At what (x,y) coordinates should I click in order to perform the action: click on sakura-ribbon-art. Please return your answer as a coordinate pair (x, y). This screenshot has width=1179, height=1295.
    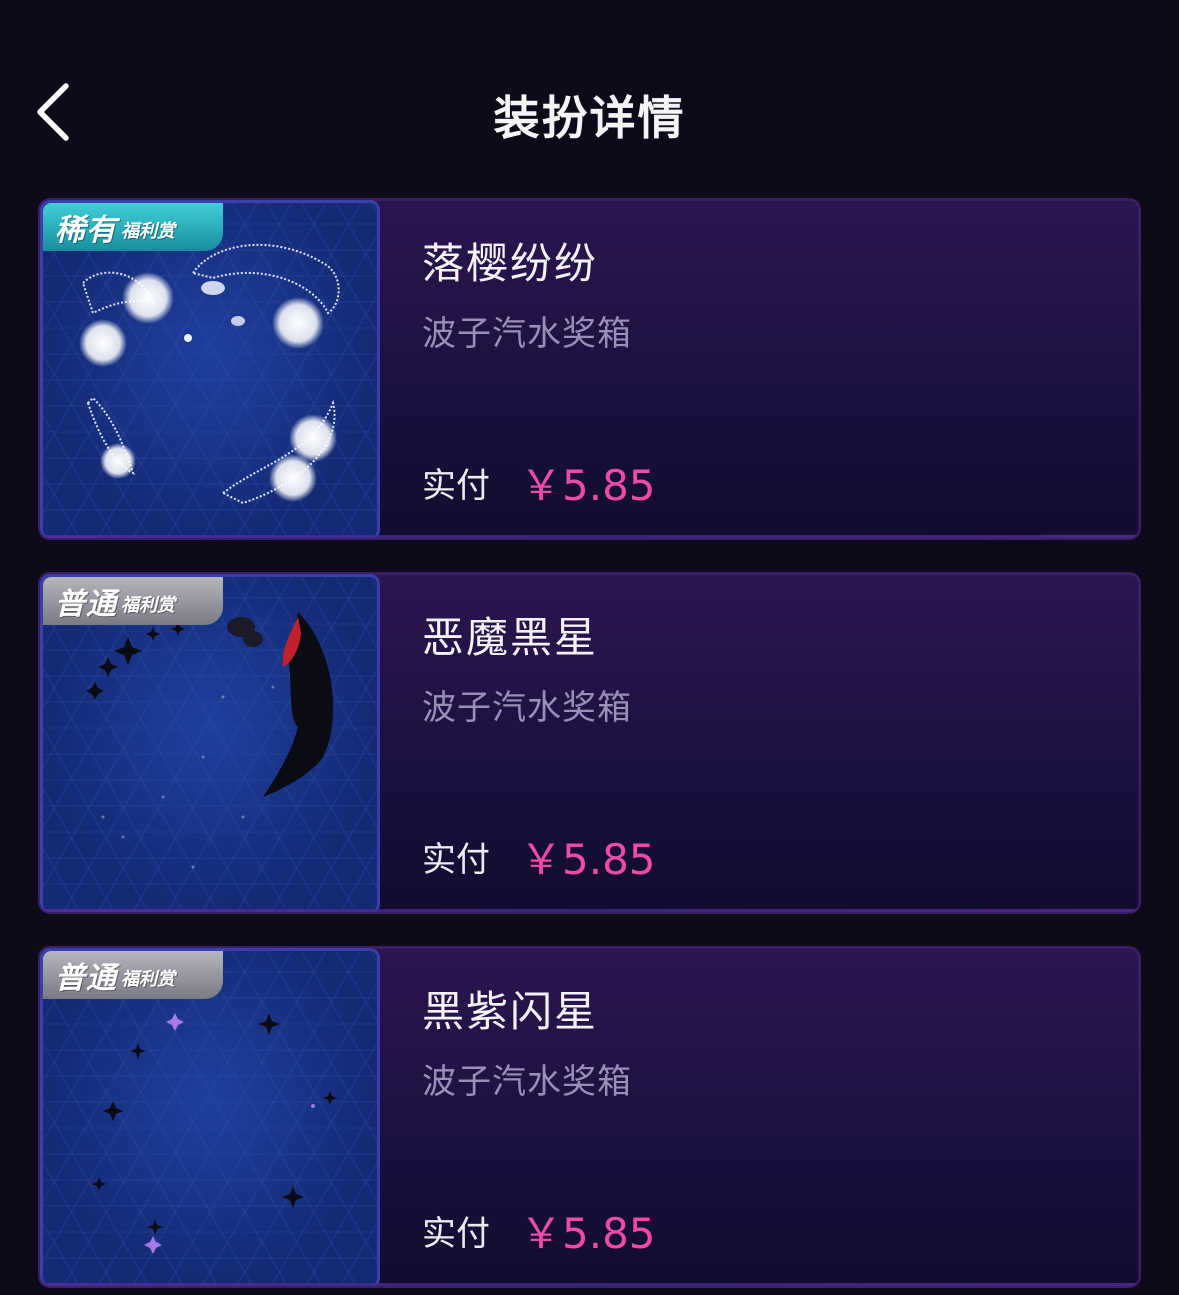
    Looking at the image, I should click on (209, 374).